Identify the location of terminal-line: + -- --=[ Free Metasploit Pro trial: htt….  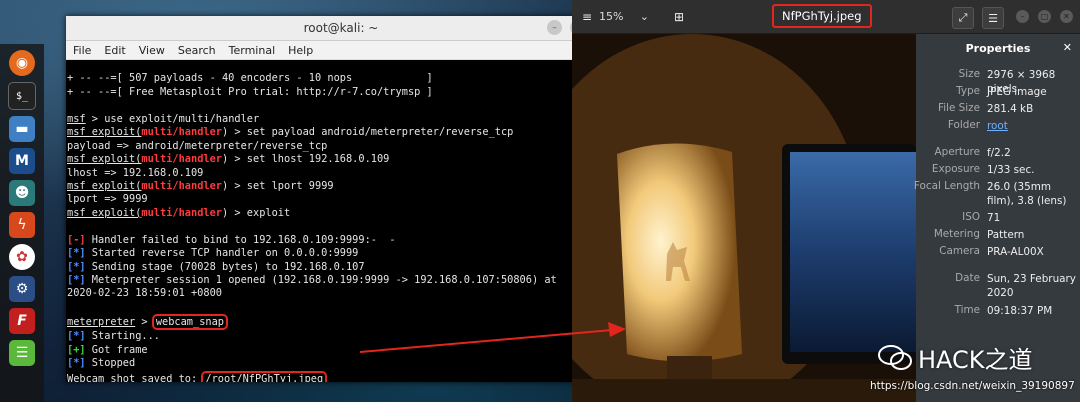
(250, 91).